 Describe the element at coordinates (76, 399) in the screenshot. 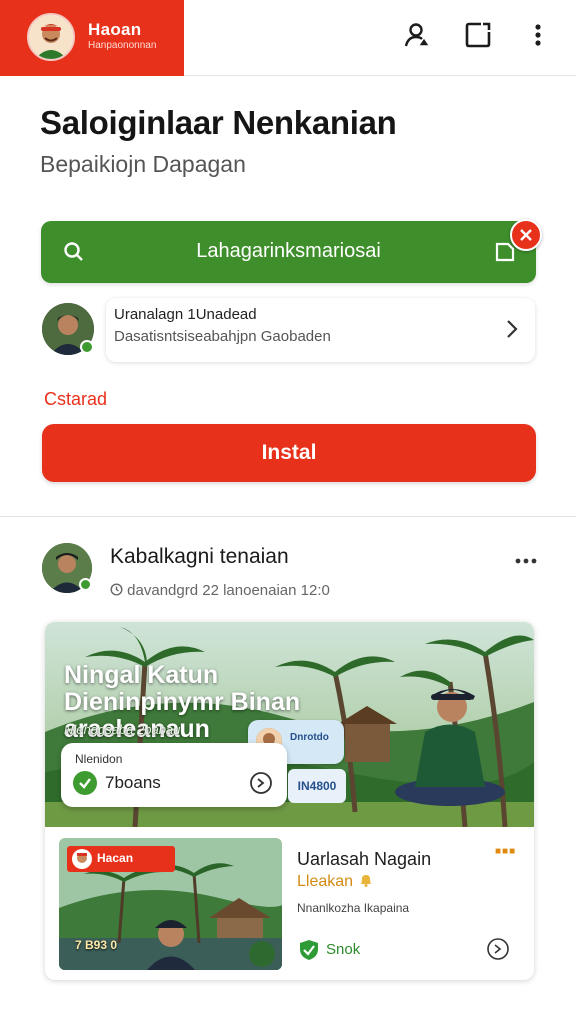

I see `status-label: Cstarad` at that location.